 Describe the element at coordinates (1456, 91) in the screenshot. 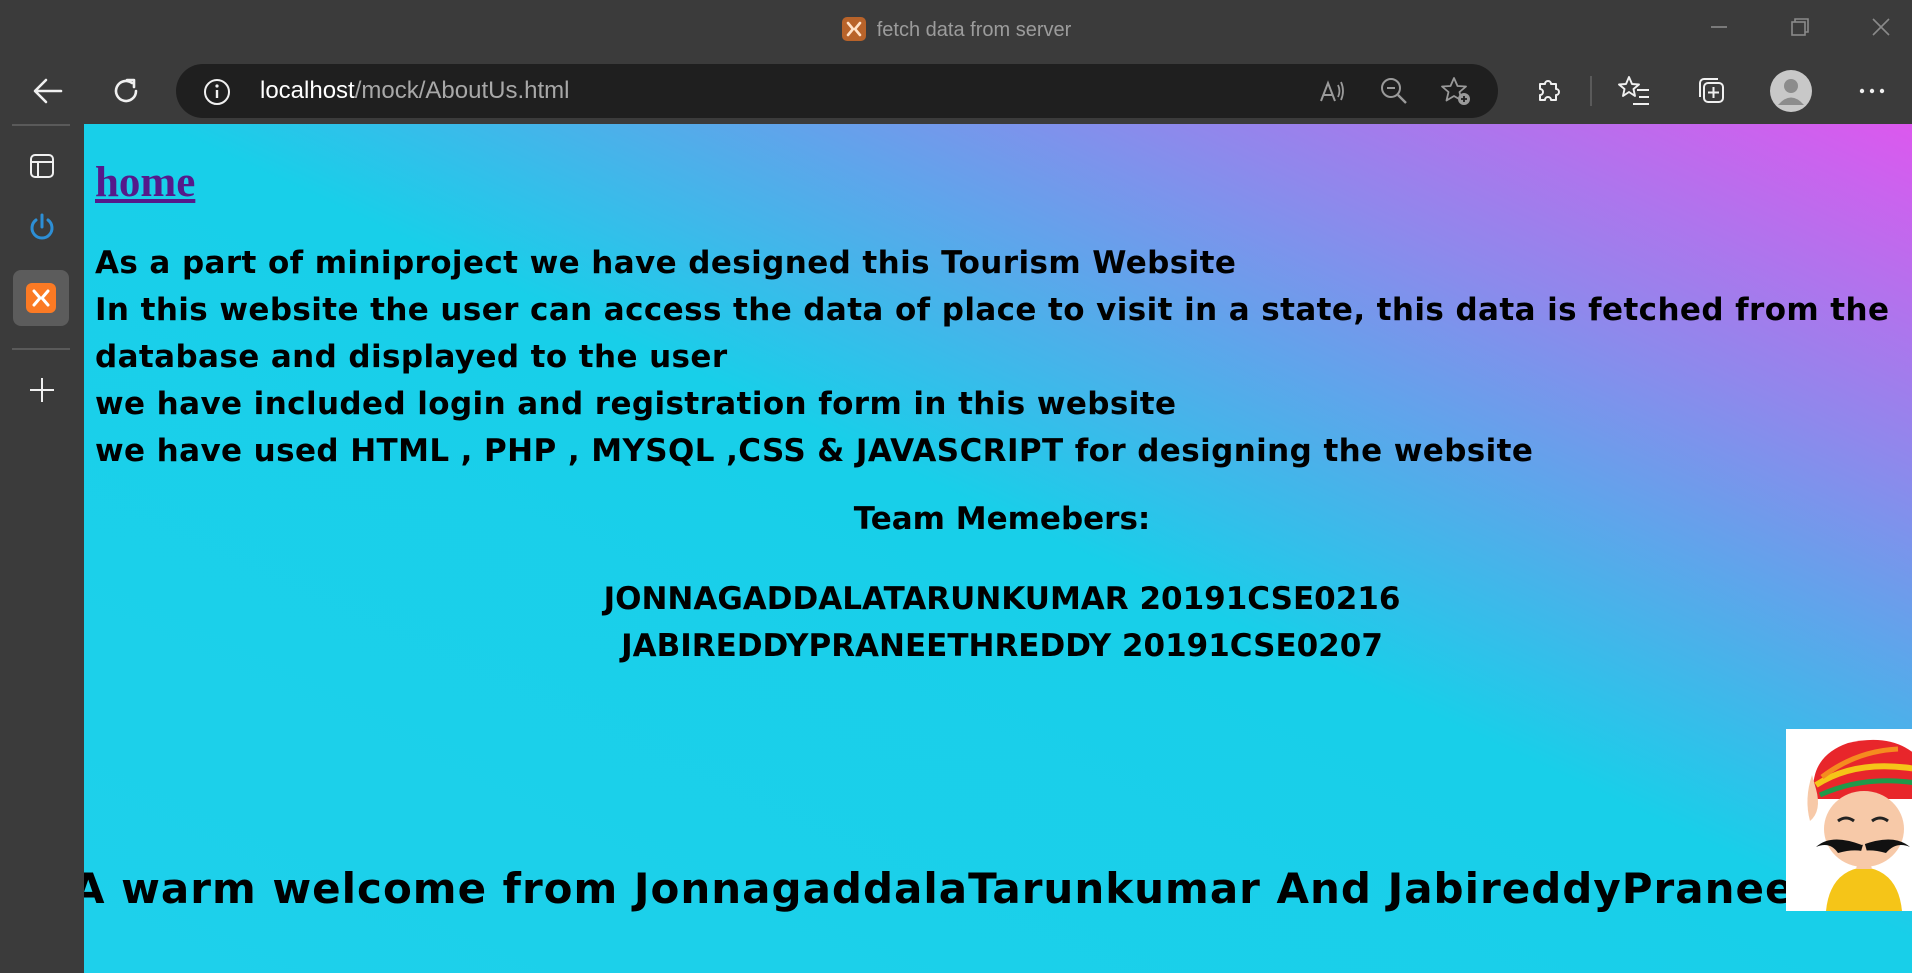

I see `add-favorite-icon` at that location.